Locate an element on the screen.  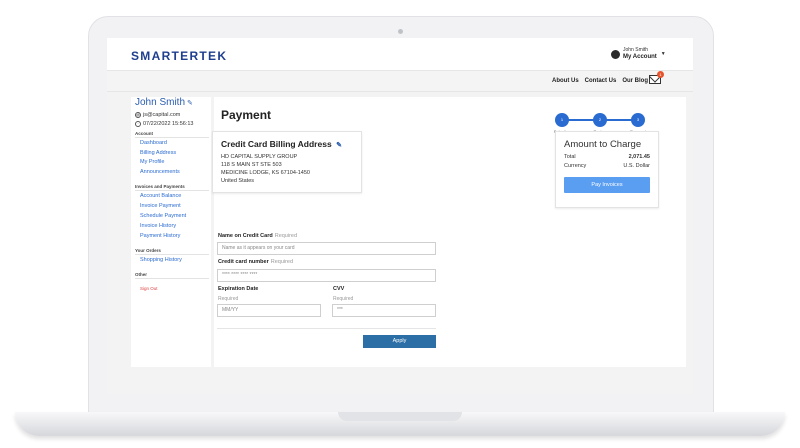
nav-contact-us: Contact Us is located at coordinates (601, 81).